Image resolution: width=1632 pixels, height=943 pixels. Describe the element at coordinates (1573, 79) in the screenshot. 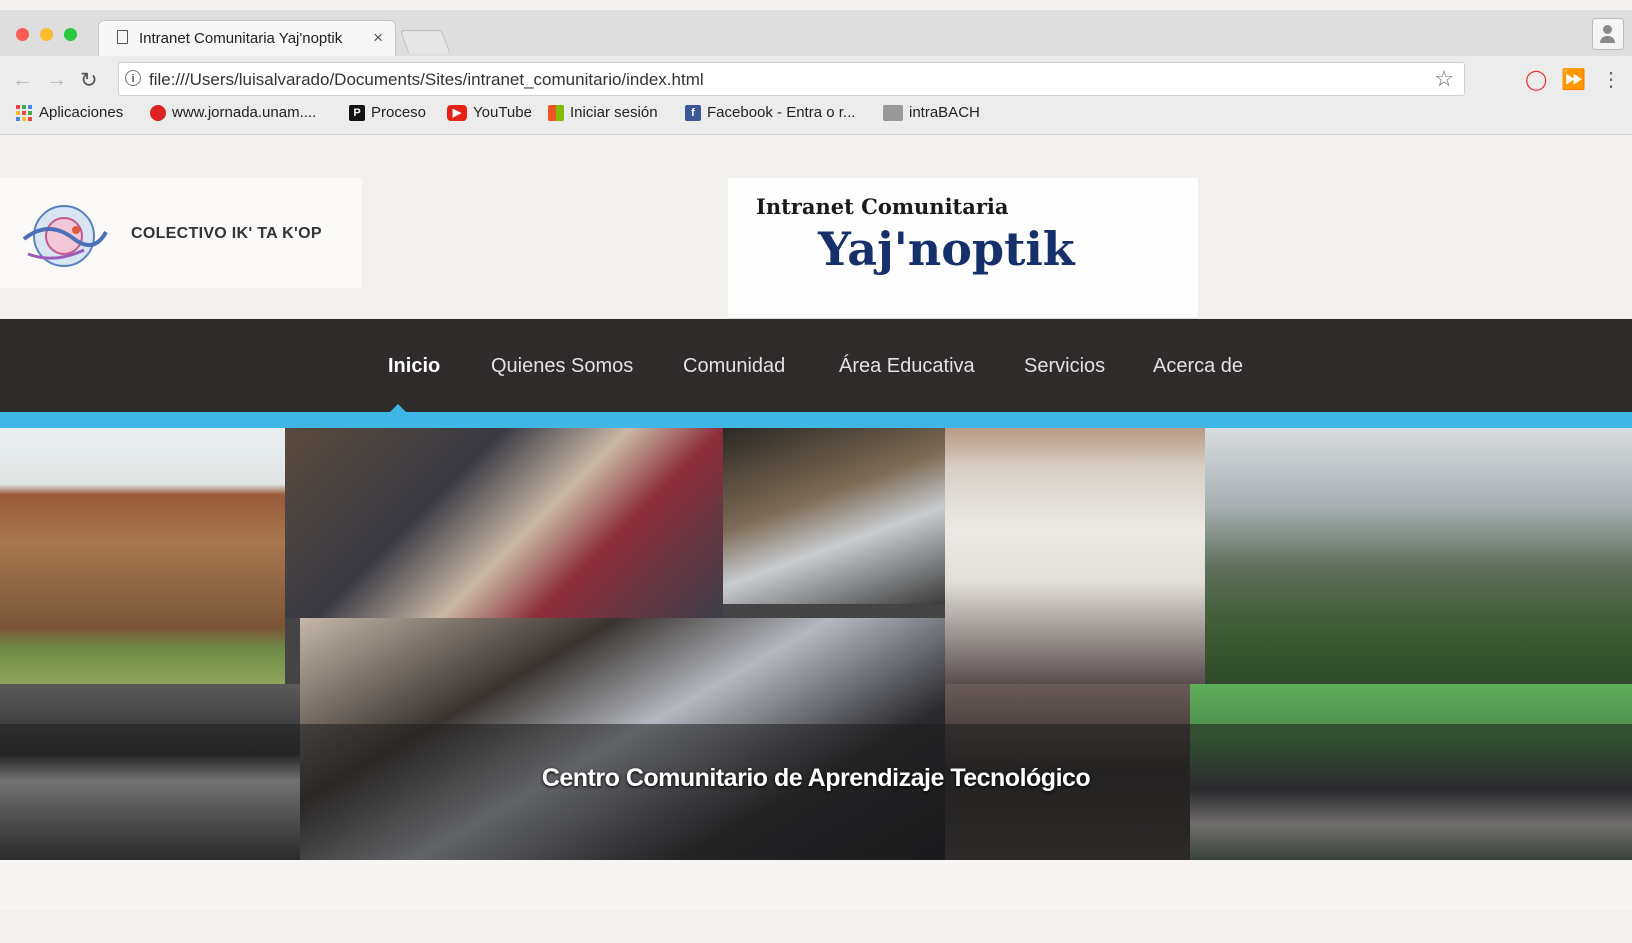

I see `media-extension-icon: ⏩` at that location.